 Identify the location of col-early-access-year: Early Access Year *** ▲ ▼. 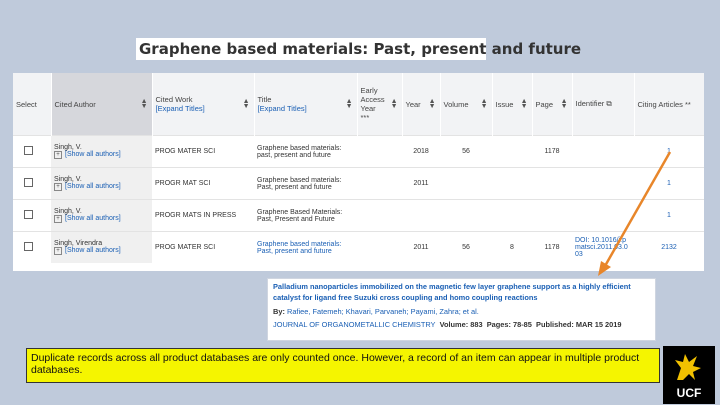
(380, 104).